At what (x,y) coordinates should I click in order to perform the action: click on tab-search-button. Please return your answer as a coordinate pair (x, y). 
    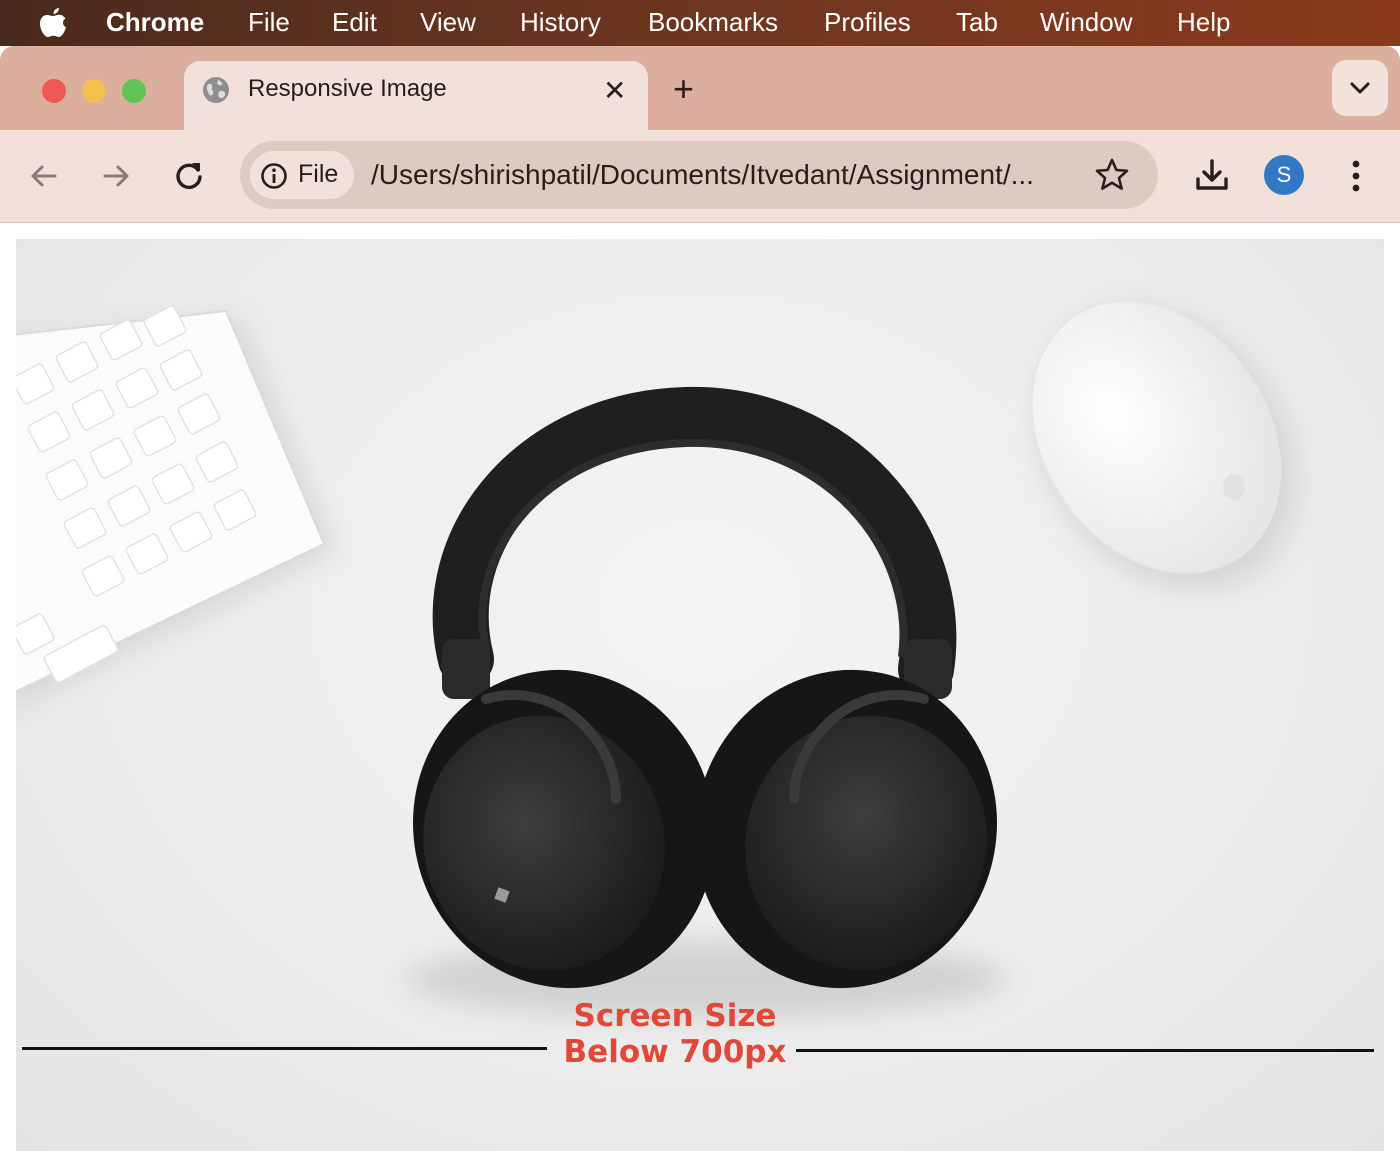
    Looking at the image, I should click on (1360, 88).